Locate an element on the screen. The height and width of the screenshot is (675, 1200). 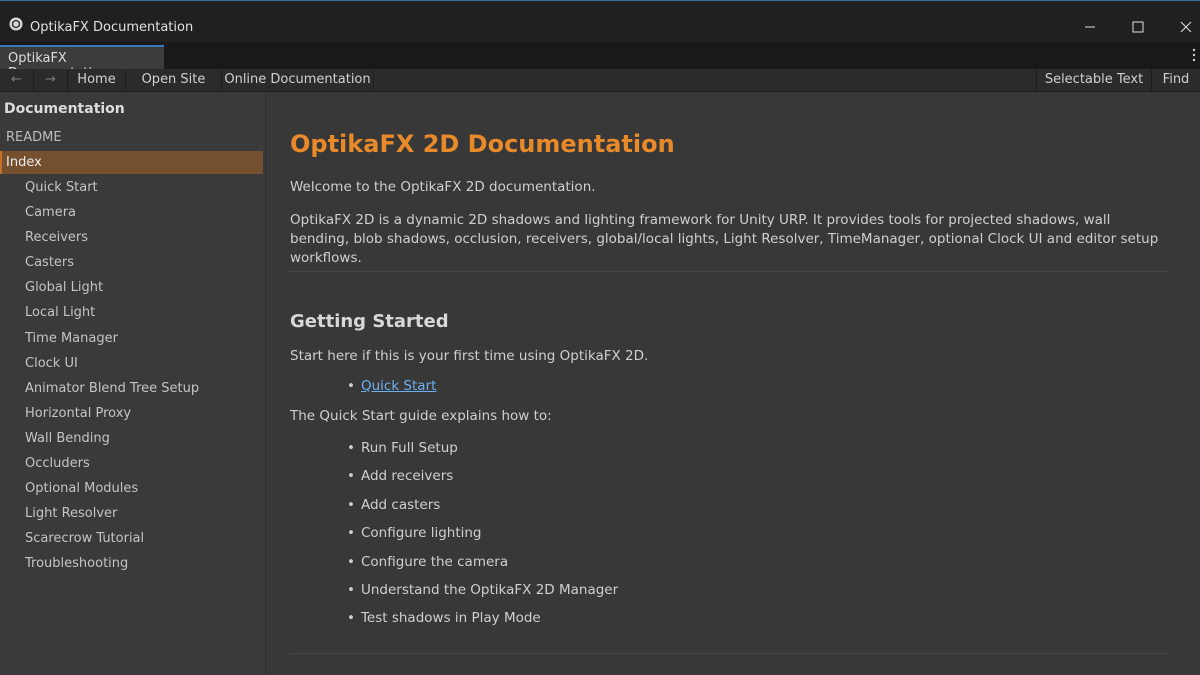
sidebar-item-horizontal-proxy: Horizontal Proxy is located at coordinates (112, 418).